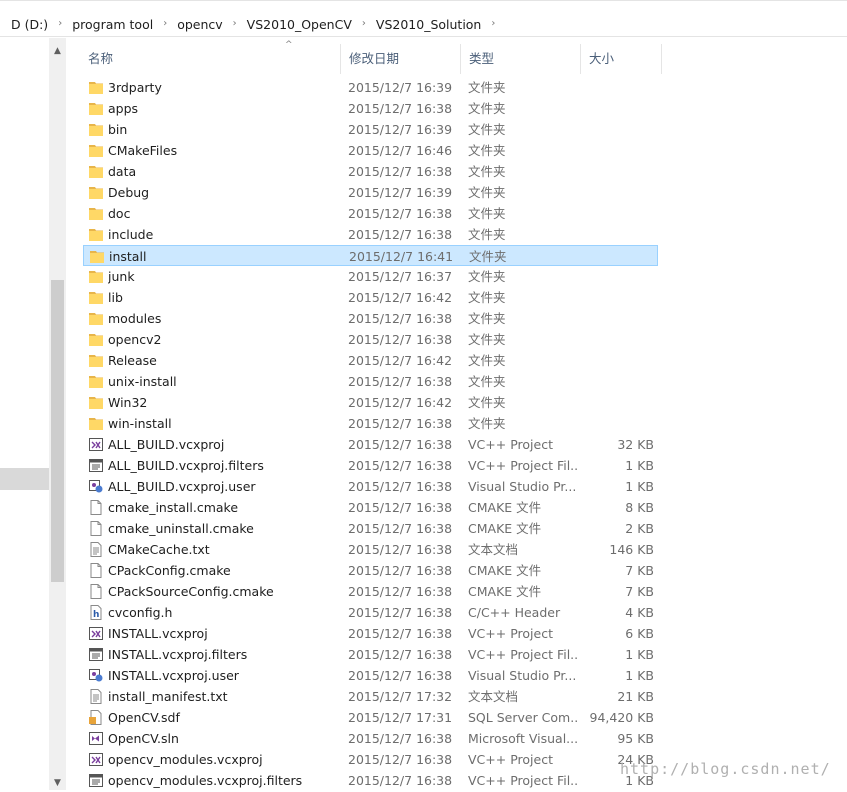 The image size is (847, 792). Describe the element at coordinates (400, 717) in the screenshot. I see `modified-date: 2015/12/7 17:31` at that location.